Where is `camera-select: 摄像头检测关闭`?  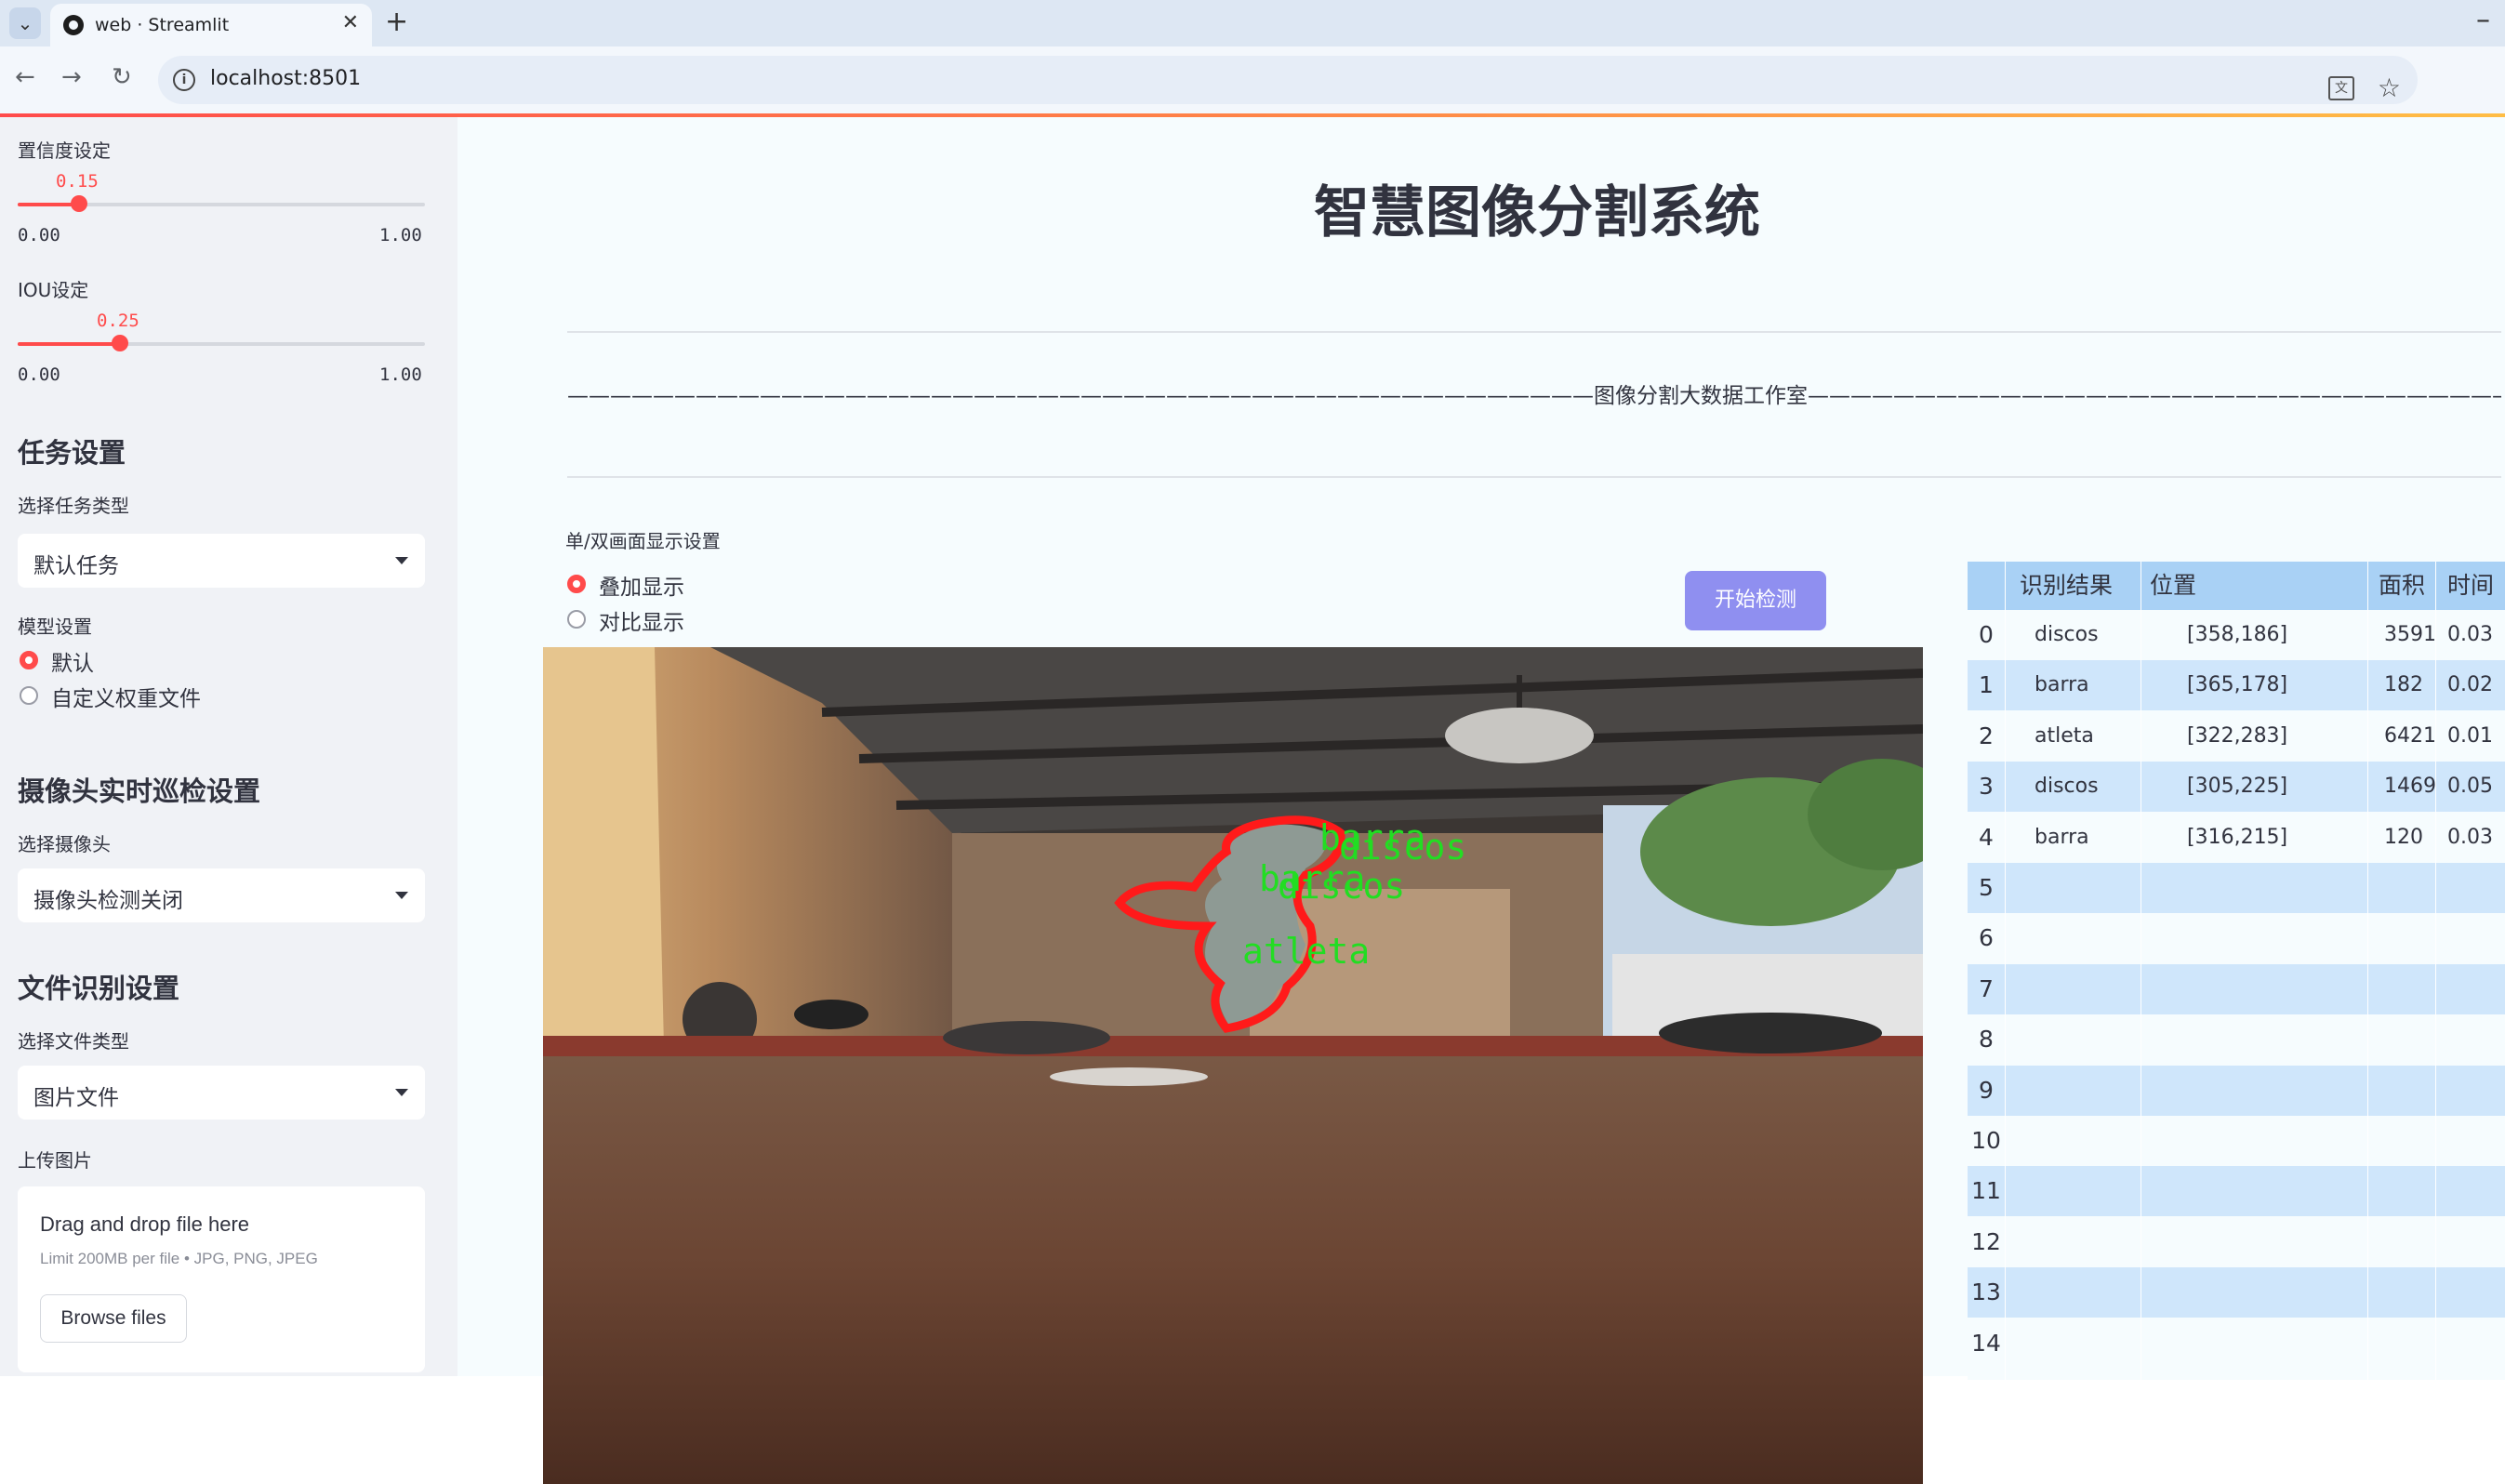
camera-select: 摄像头检测关闭 is located at coordinates (221, 895).